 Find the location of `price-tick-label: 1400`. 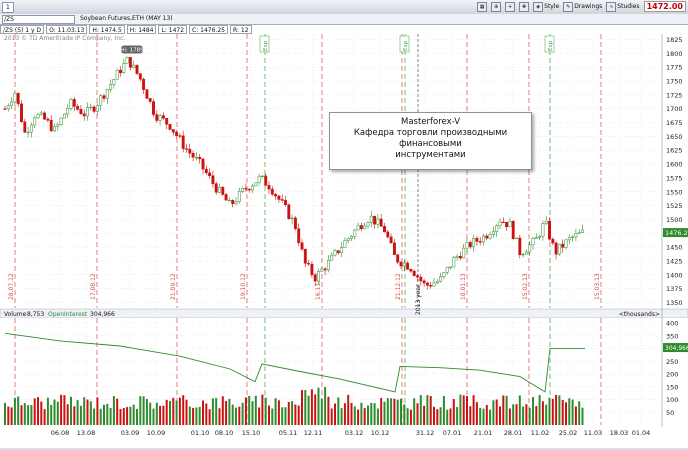

price-tick-label: 1400 is located at coordinates (674, 275).